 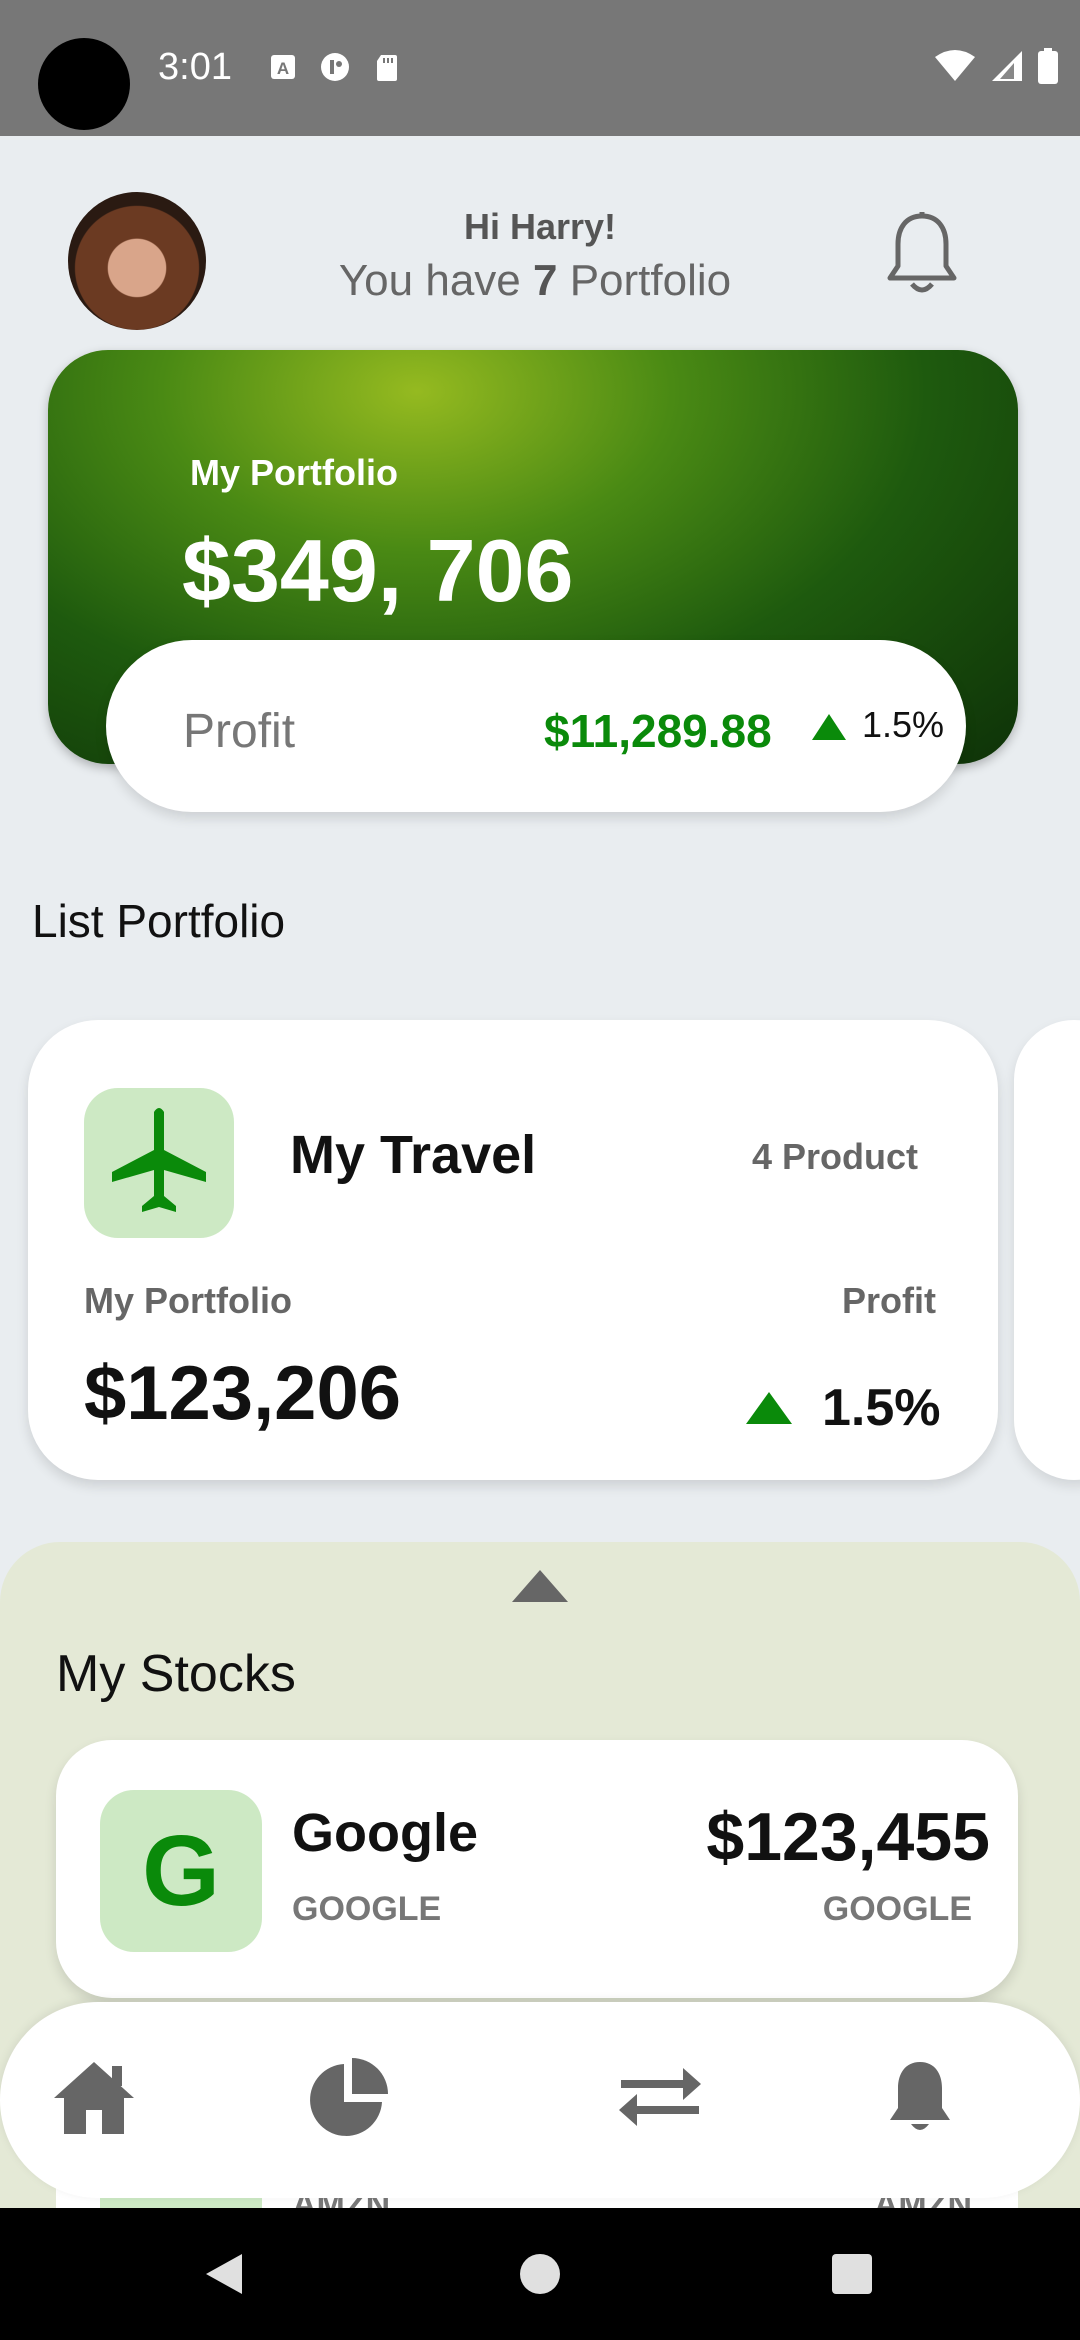 I want to click on camera-cutout, so click(x=84, y=84).